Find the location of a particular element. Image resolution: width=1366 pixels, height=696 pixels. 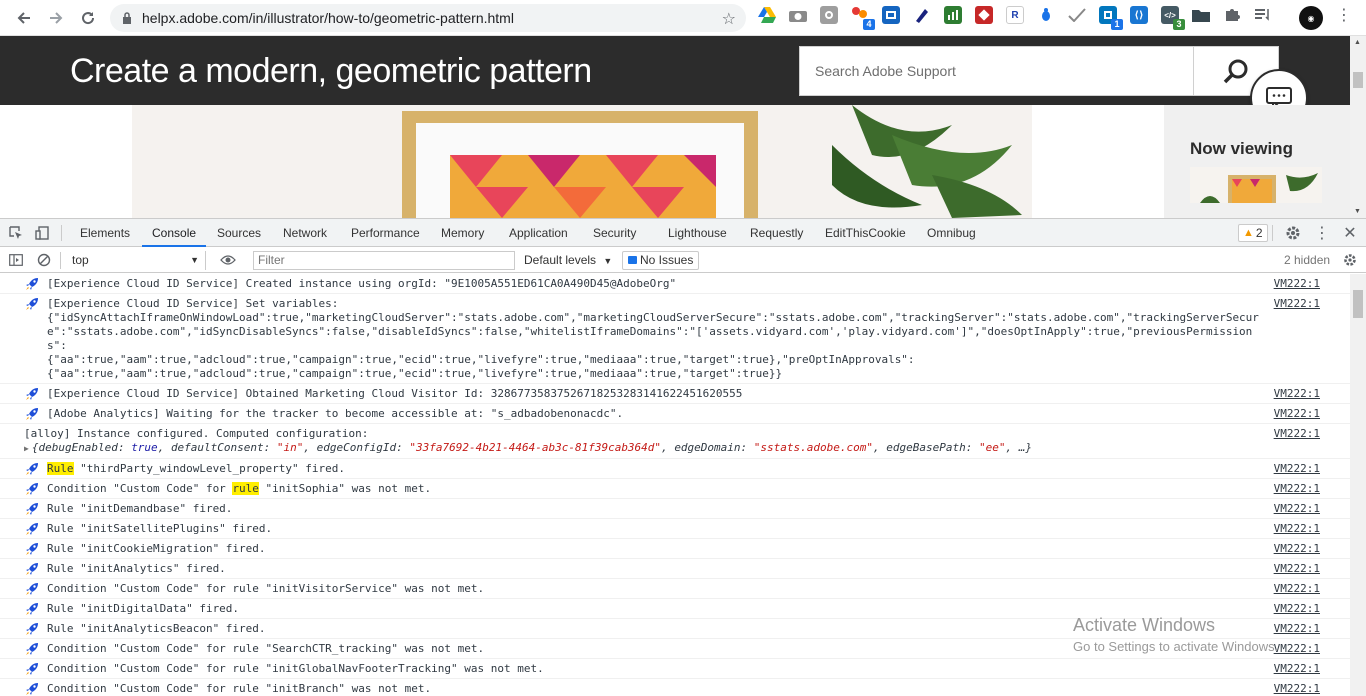

reading-list-icon is located at coordinates (1263, 15).